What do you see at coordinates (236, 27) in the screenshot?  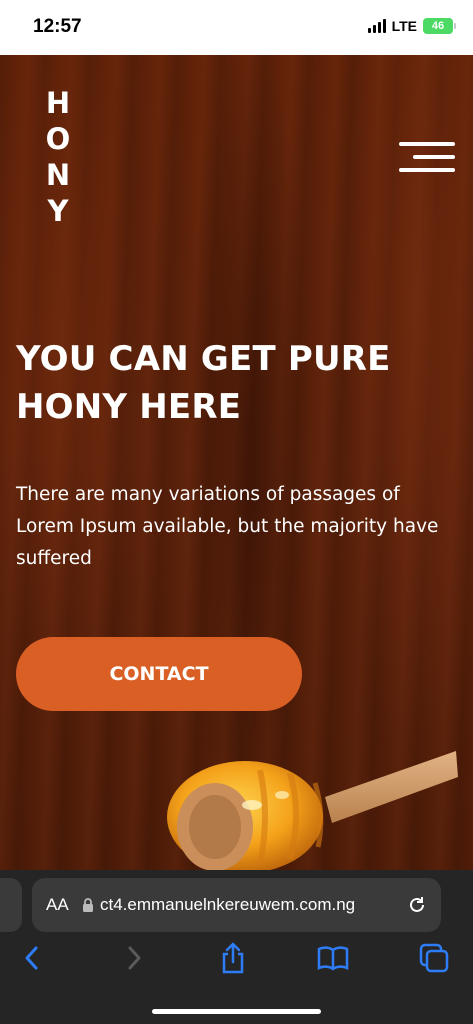 I see `status-bar: 12:57 LTE 46` at bounding box center [236, 27].